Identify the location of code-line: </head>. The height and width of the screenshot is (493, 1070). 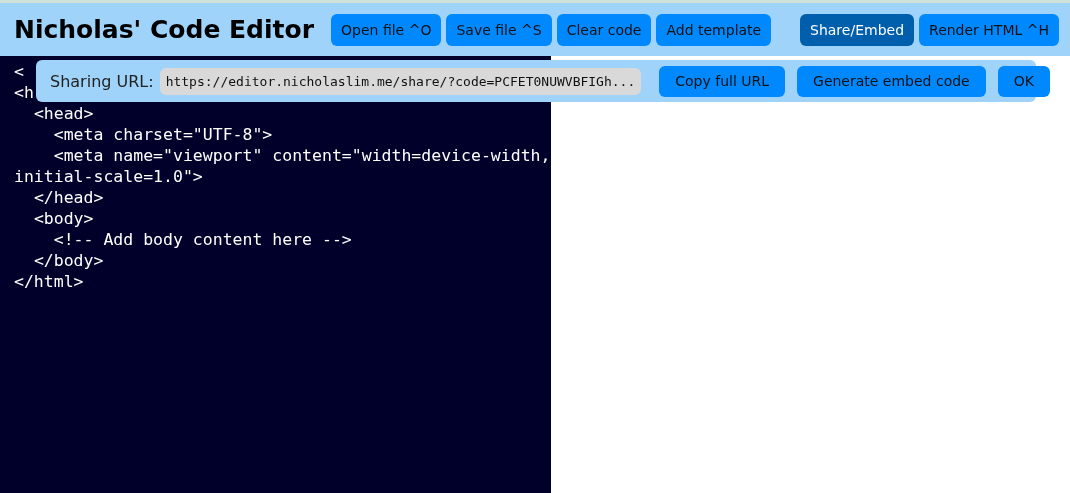
(68, 197).